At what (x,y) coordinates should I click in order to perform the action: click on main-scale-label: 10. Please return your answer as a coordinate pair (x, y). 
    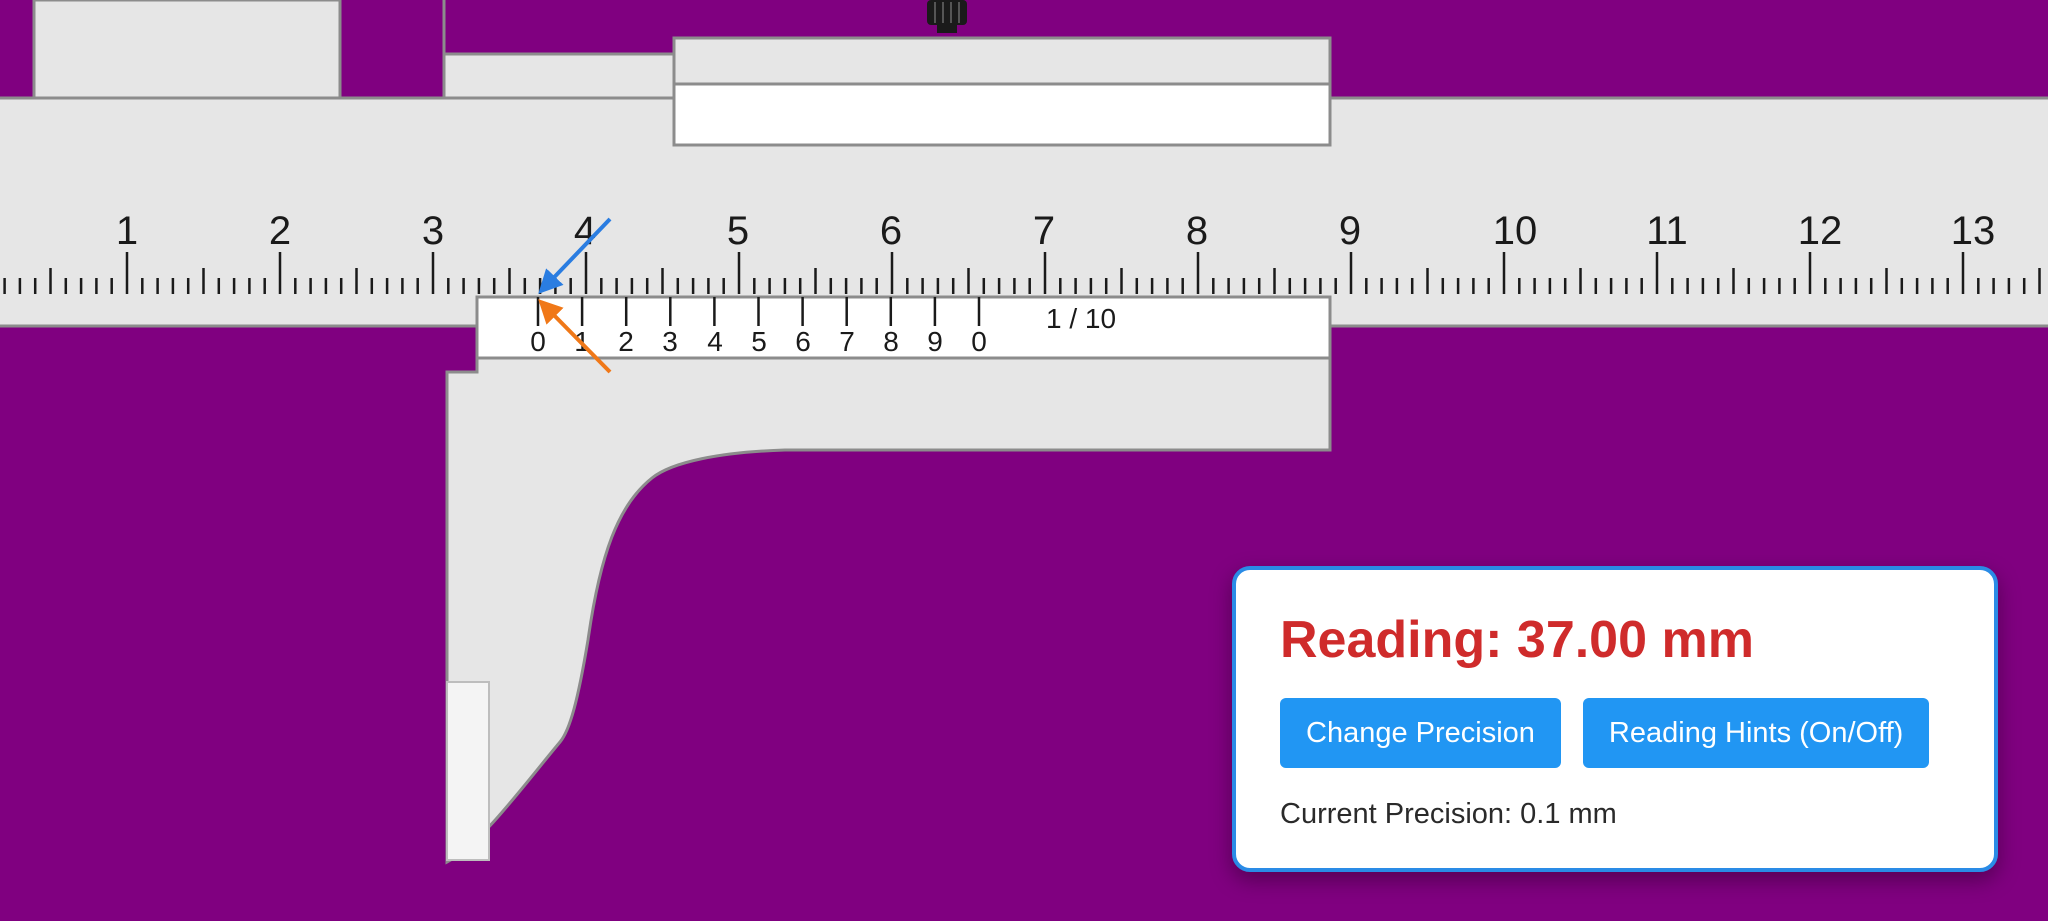
    Looking at the image, I should click on (1515, 231).